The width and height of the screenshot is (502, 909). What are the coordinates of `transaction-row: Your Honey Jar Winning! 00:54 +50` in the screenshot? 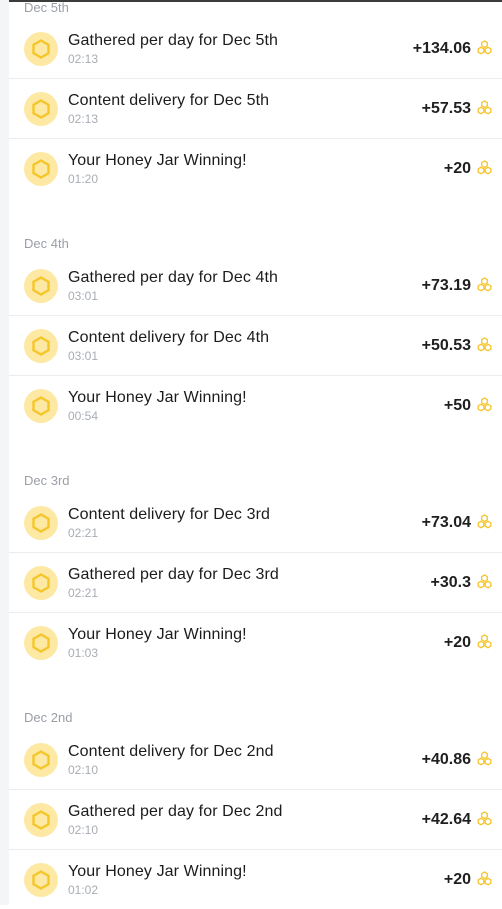 It's located at (255, 405).